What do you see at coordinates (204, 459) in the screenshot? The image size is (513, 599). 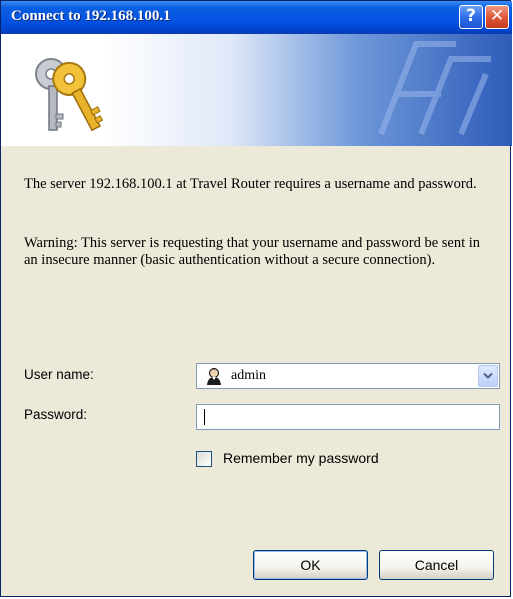 I see `remember-password-checkbox` at bounding box center [204, 459].